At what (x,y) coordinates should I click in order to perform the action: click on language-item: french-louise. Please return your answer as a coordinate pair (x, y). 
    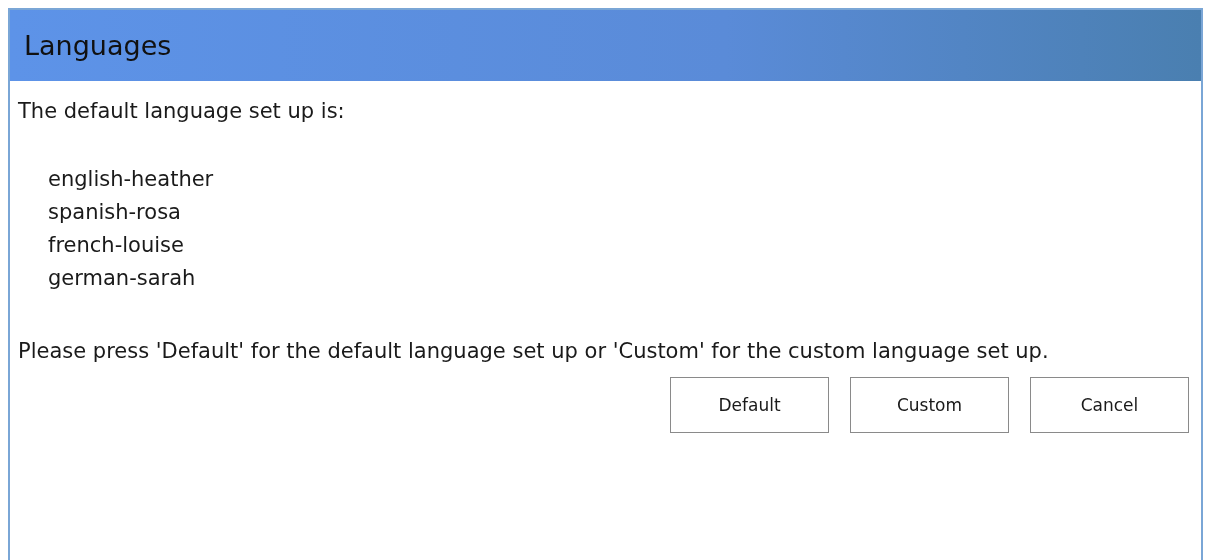
    Looking at the image, I should click on (116, 245).